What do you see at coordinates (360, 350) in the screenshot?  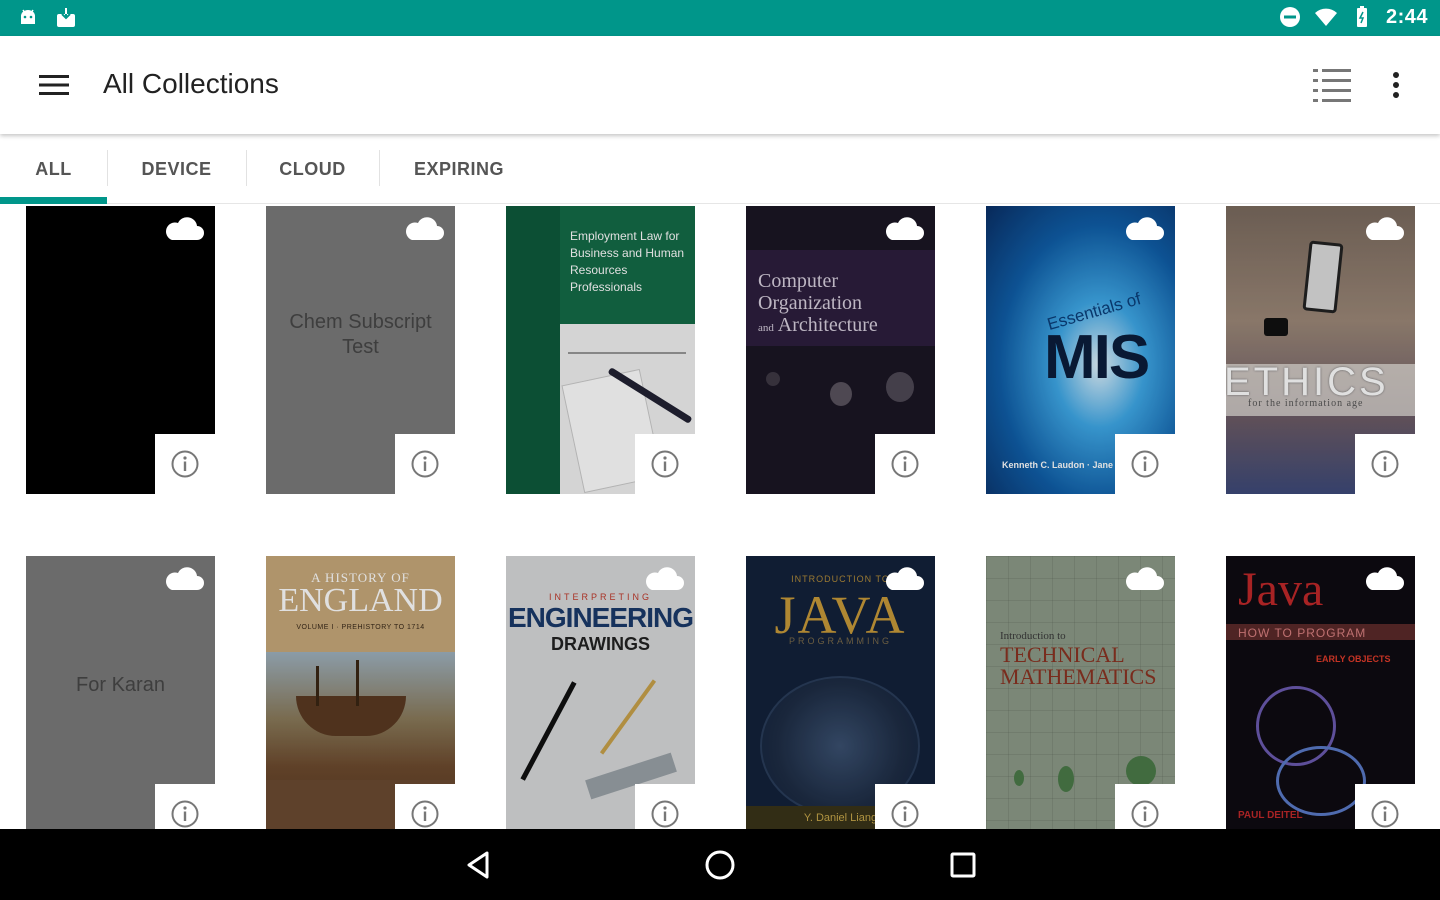 I see `book-card: Chem Subscript Test` at bounding box center [360, 350].